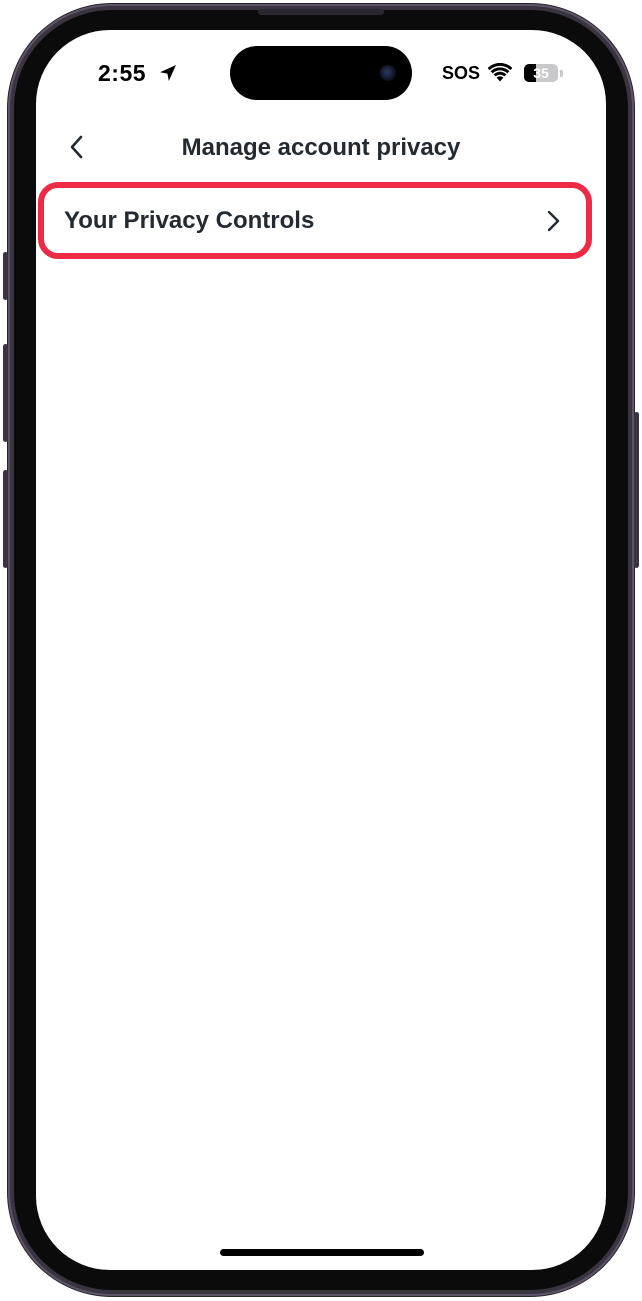 This screenshot has width=642, height=1301. I want to click on volume-down-button, so click(5, 519).